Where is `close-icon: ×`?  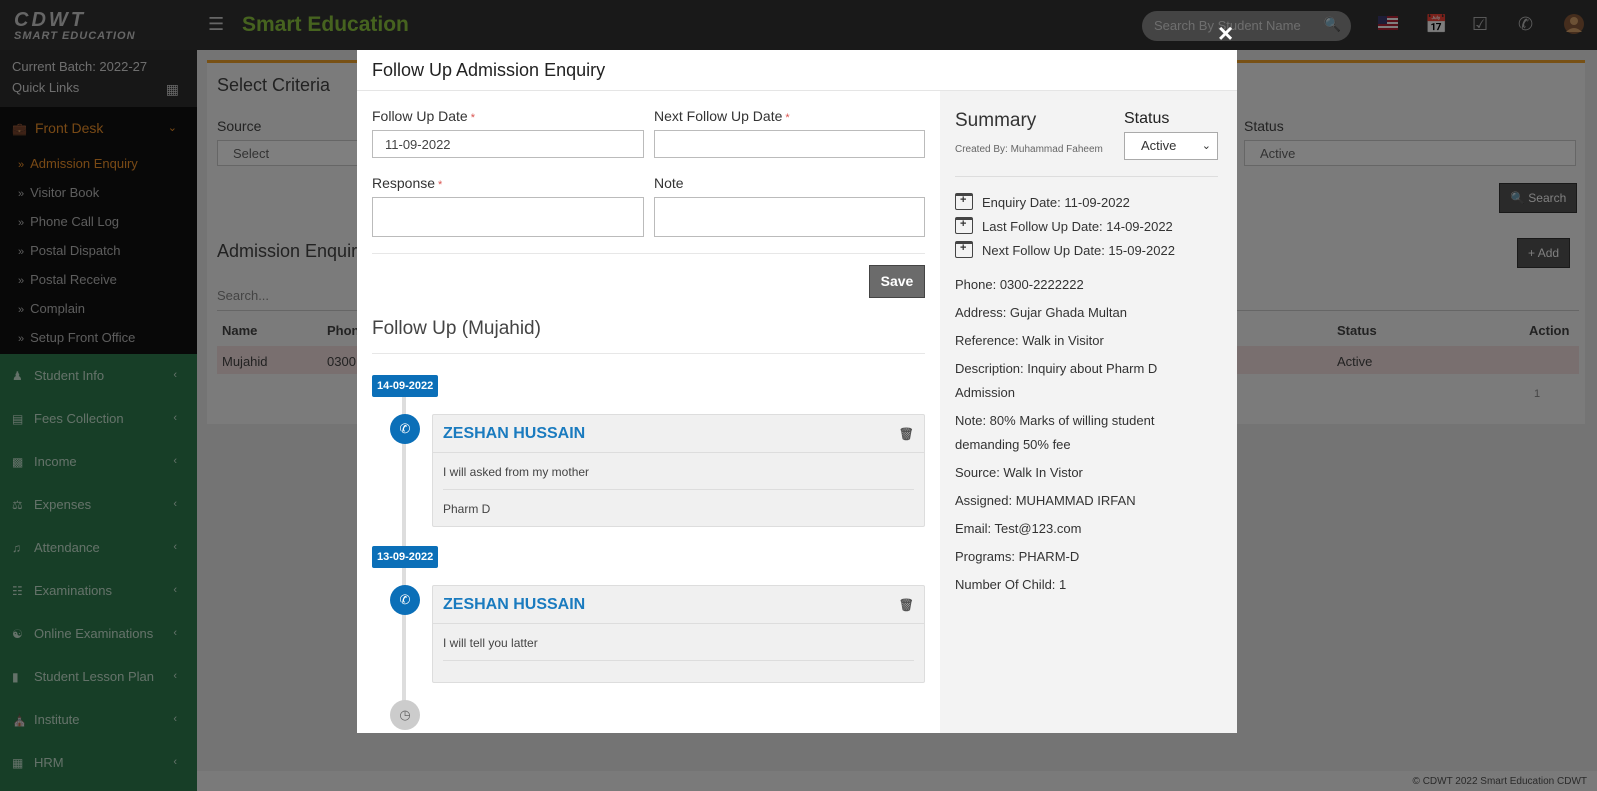
close-icon: × is located at coordinates (1225, 33).